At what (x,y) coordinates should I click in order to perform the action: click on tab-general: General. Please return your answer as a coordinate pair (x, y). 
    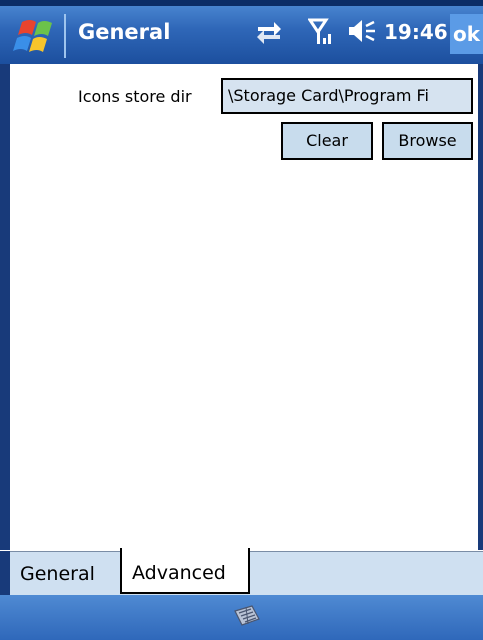
    Looking at the image, I should click on (57, 574).